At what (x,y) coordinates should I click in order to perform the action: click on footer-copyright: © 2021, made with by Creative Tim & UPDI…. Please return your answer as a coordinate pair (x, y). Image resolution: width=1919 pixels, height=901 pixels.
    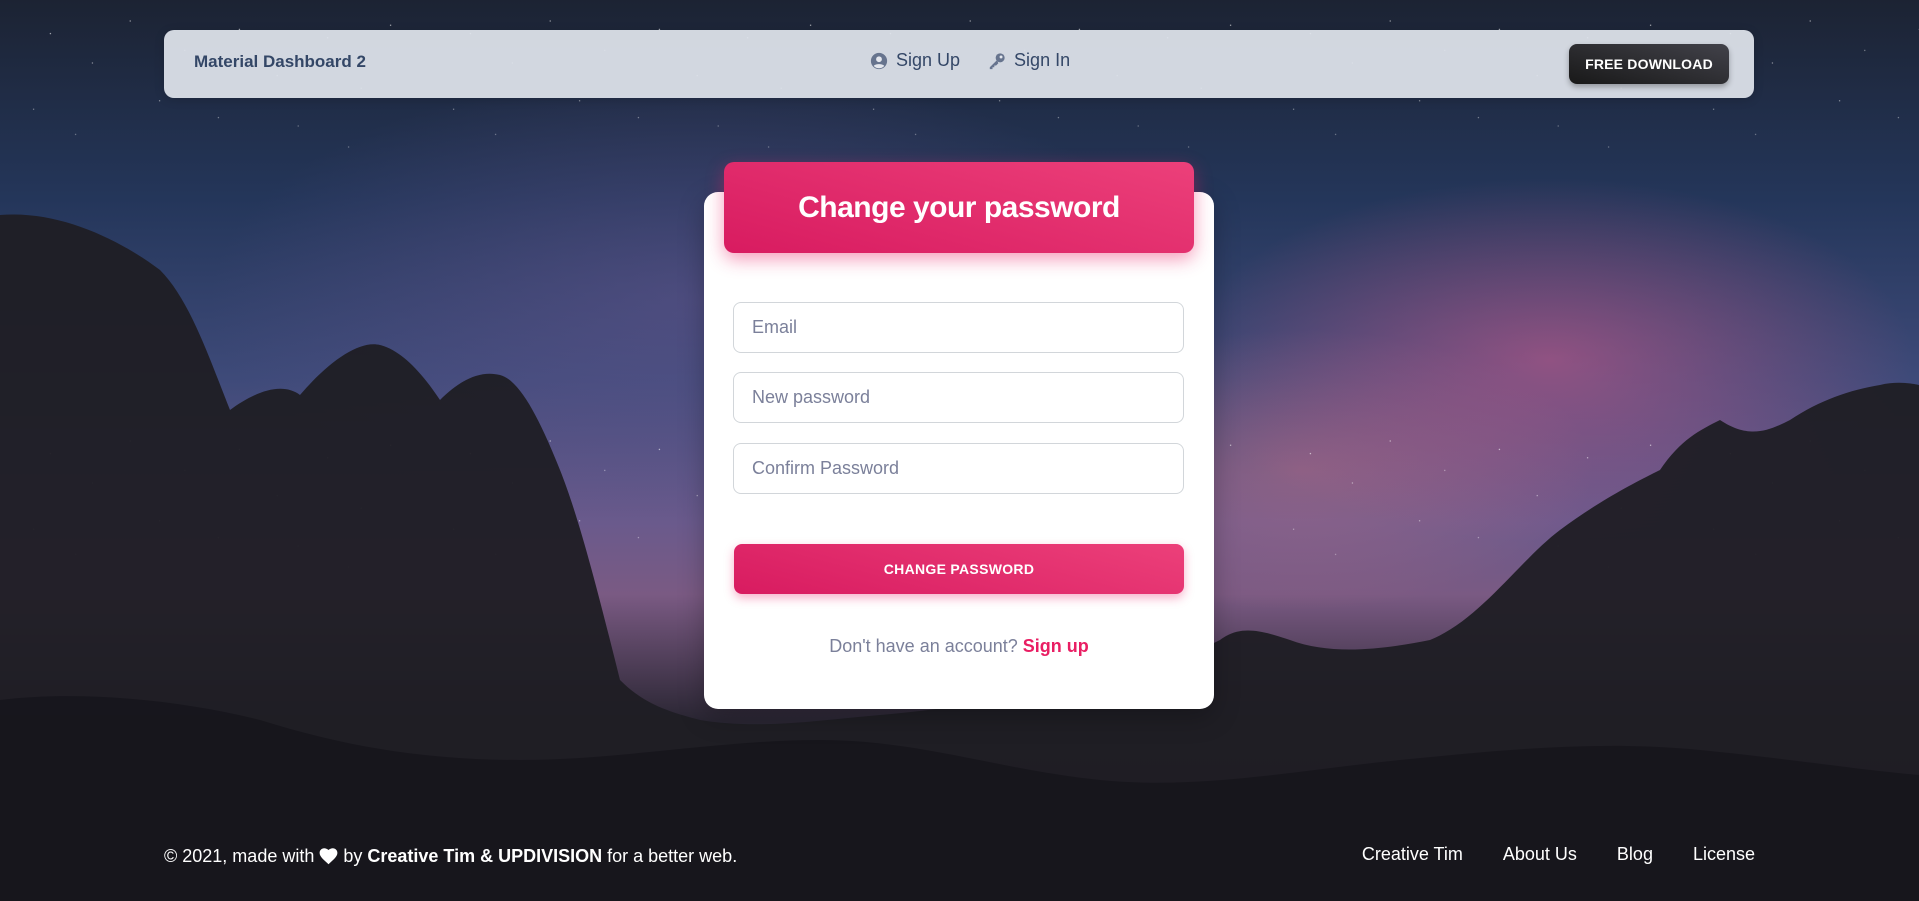
    Looking at the image, I should click on (450, 856).